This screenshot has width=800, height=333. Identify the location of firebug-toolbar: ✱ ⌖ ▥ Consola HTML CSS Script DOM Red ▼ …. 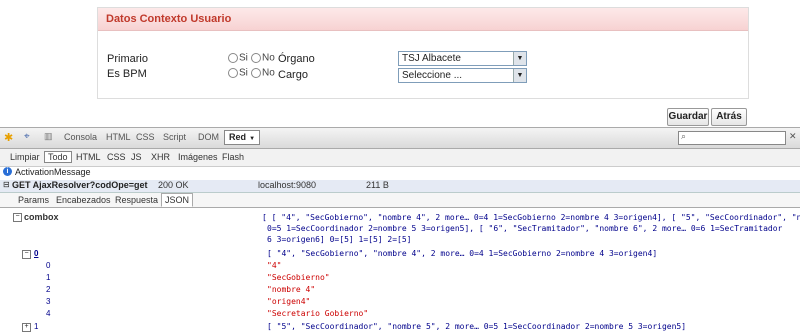
(400, 138).